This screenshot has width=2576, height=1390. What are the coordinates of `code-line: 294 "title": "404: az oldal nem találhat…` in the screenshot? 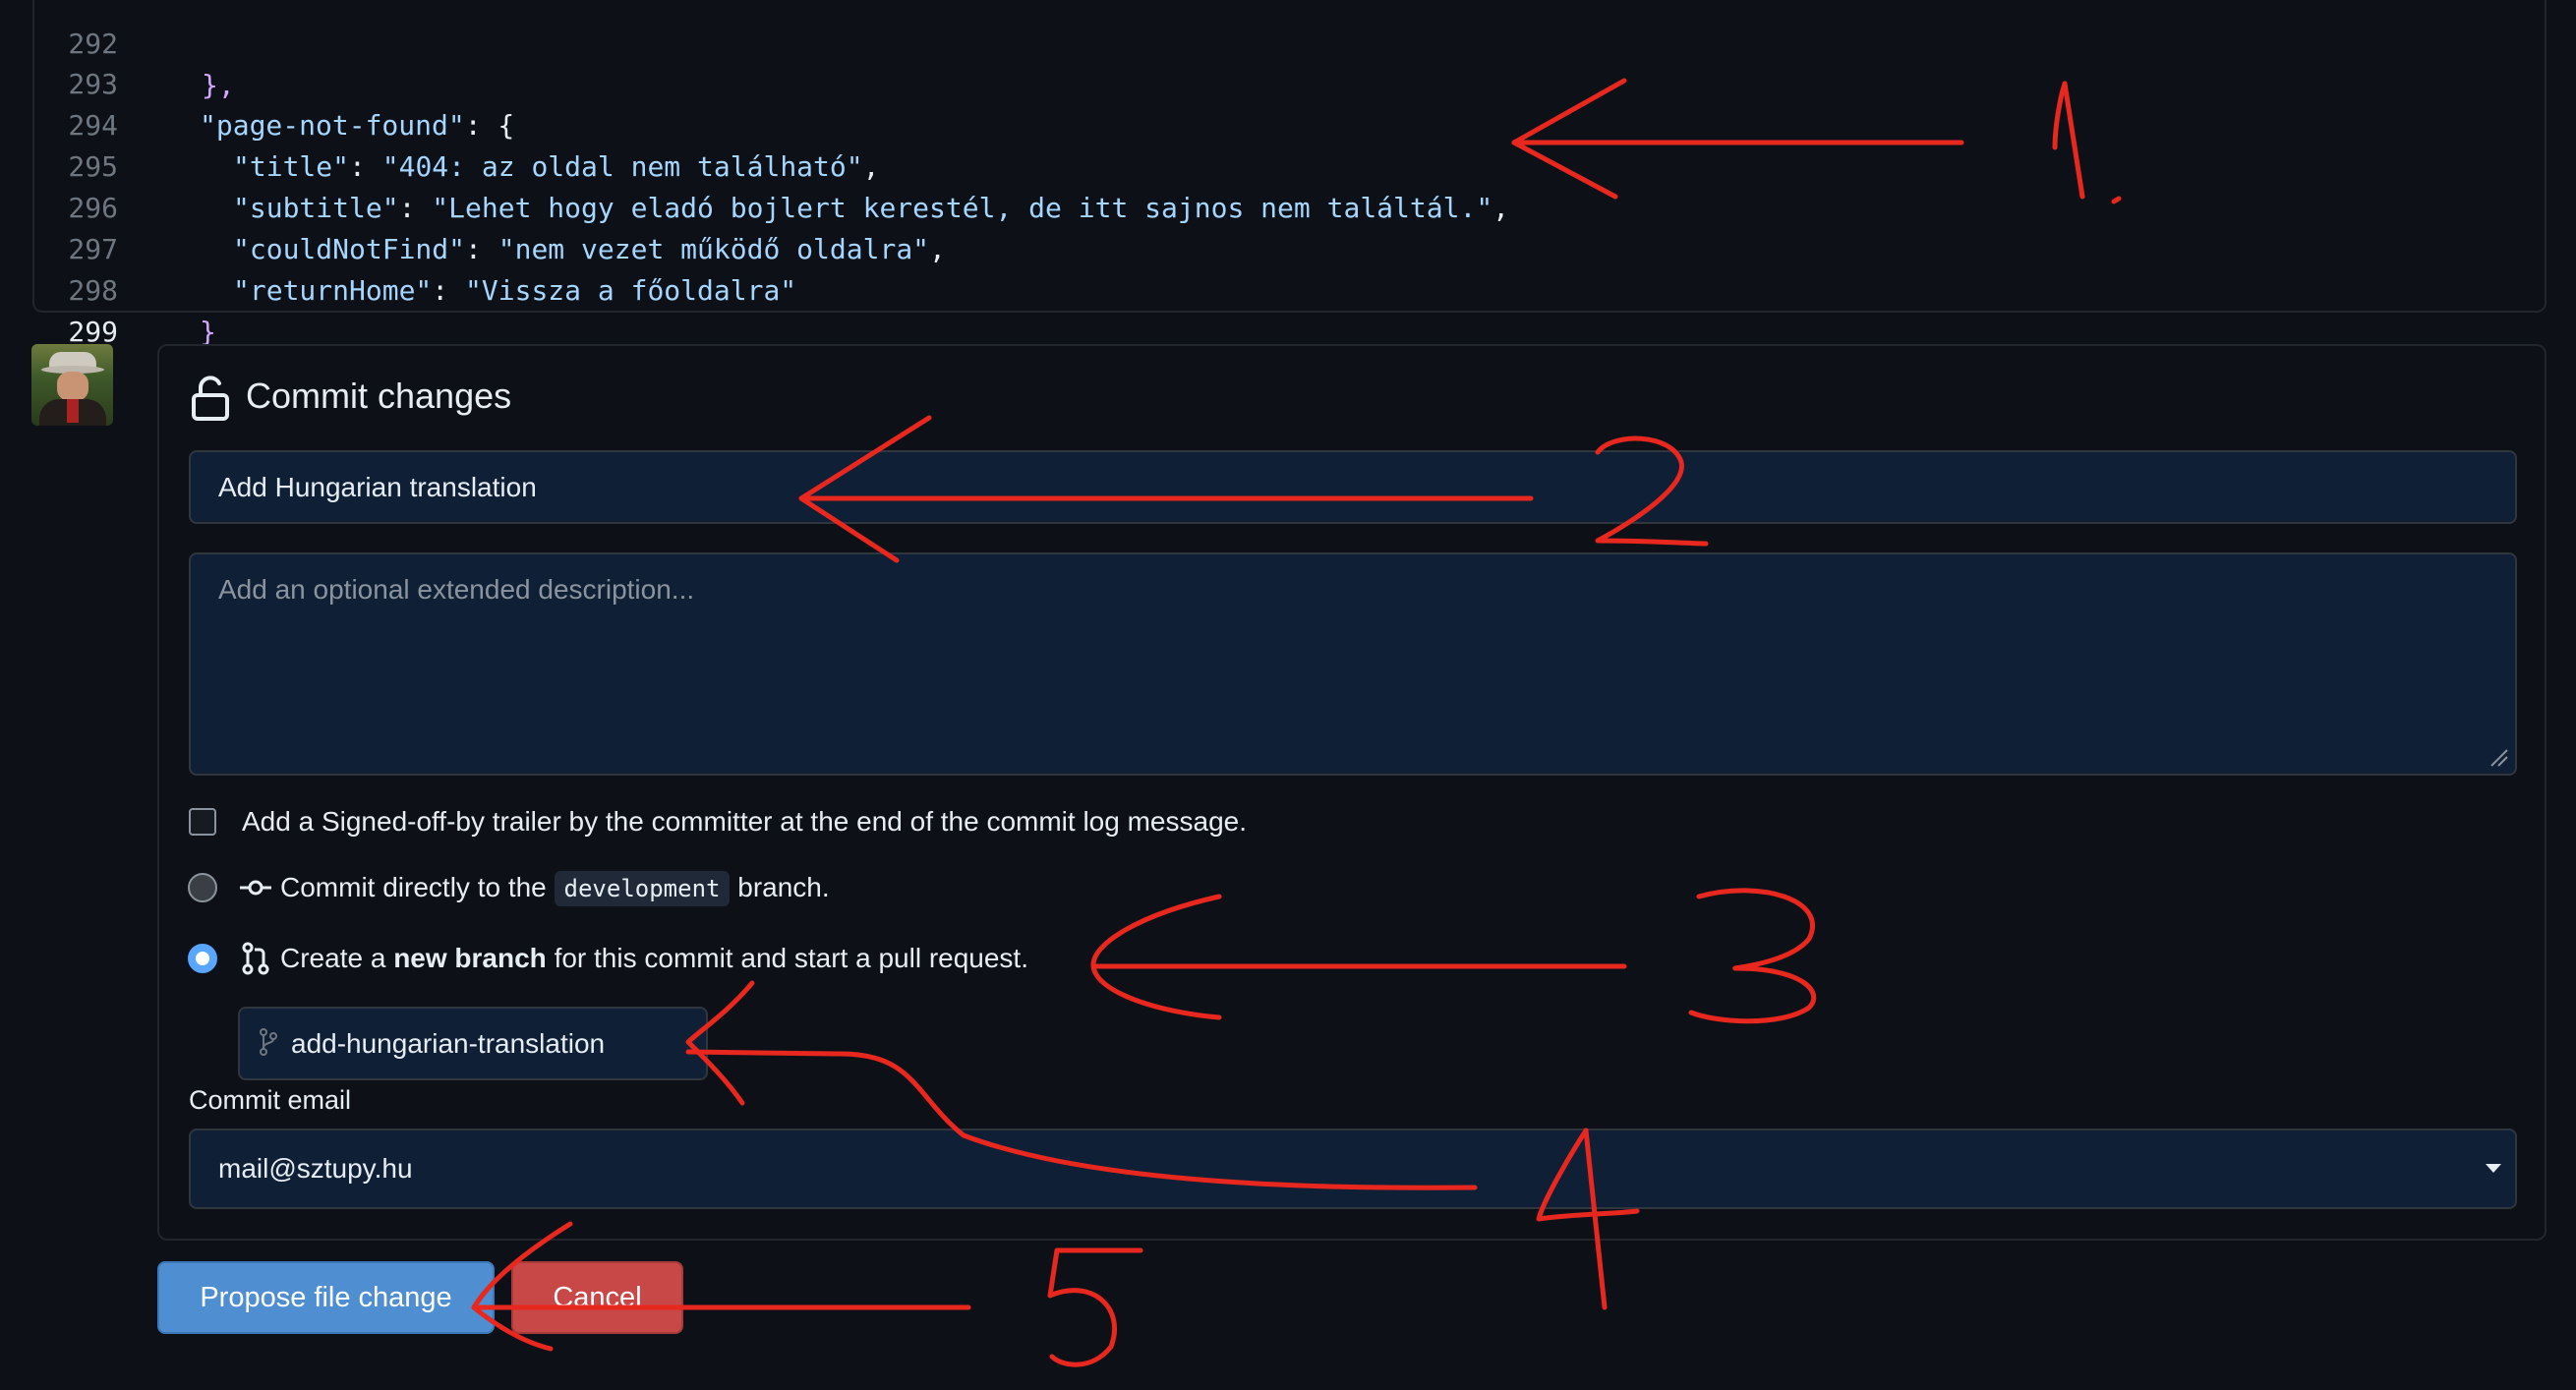 It's located at (456, 123).